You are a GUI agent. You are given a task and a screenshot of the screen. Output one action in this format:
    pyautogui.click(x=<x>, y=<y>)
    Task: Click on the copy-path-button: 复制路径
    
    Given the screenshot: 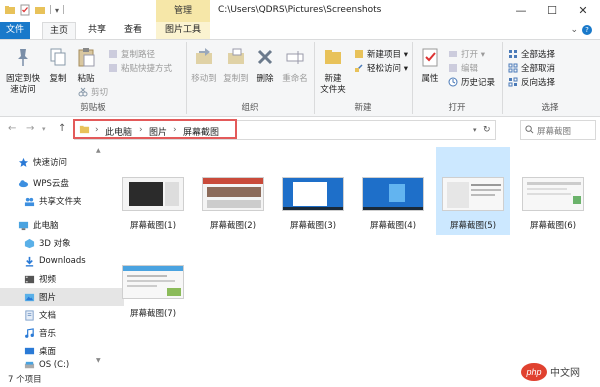 What is the action you would take?
    pyautogui.click(x=131, y=54)
    